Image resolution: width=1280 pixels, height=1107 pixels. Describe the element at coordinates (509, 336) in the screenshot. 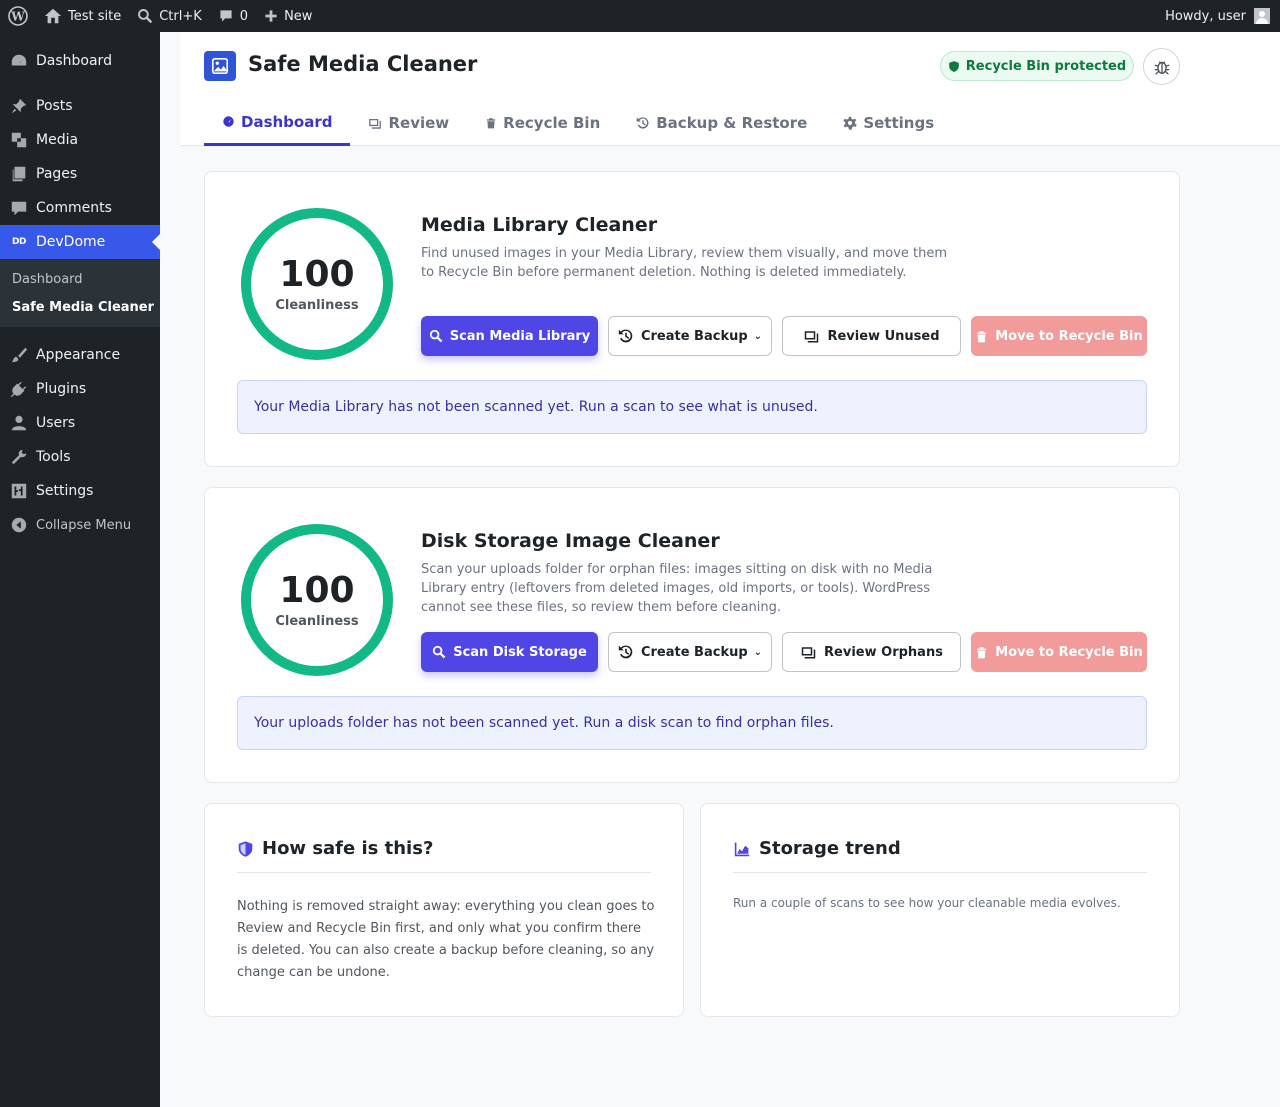

I see `scan-media-library-button: Scan Media Library` at that location.